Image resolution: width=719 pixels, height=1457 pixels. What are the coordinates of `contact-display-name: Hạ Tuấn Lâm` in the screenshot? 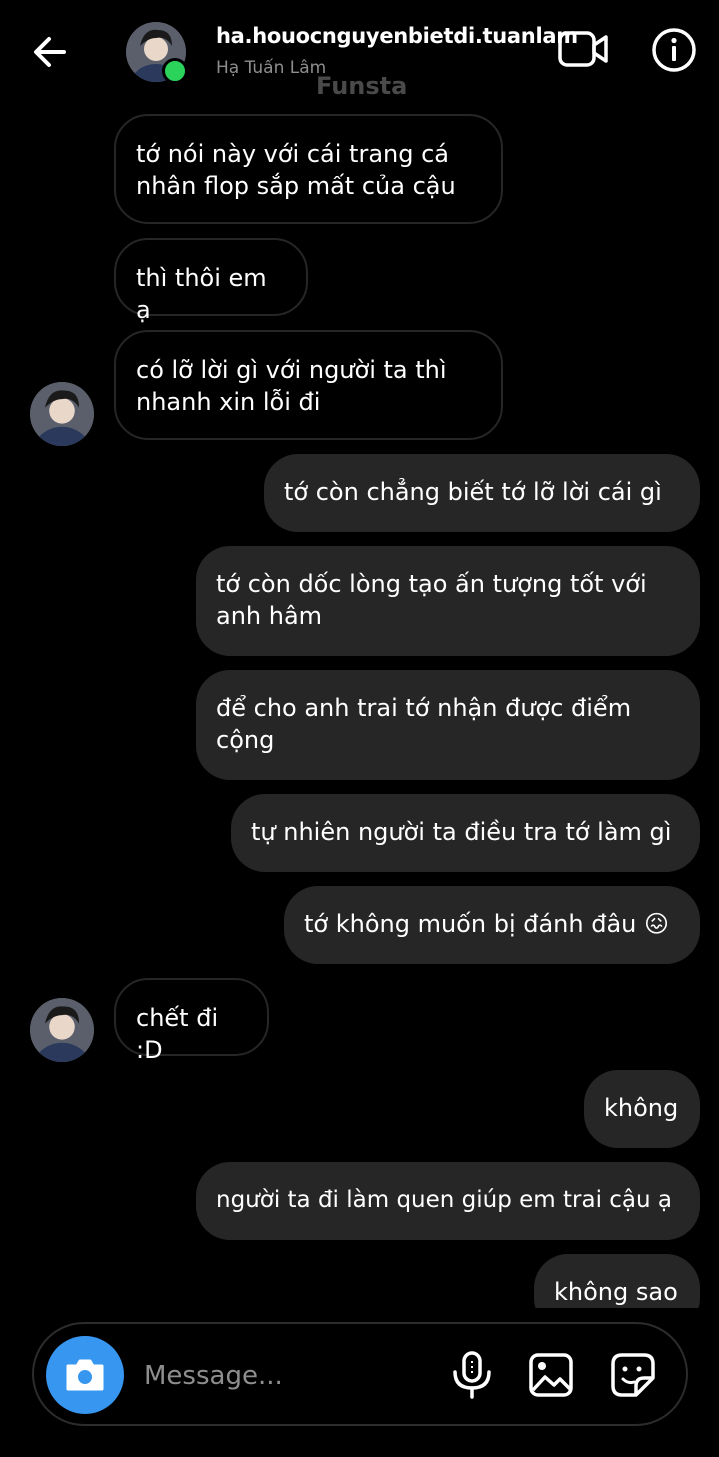 It's located at (271, 68).